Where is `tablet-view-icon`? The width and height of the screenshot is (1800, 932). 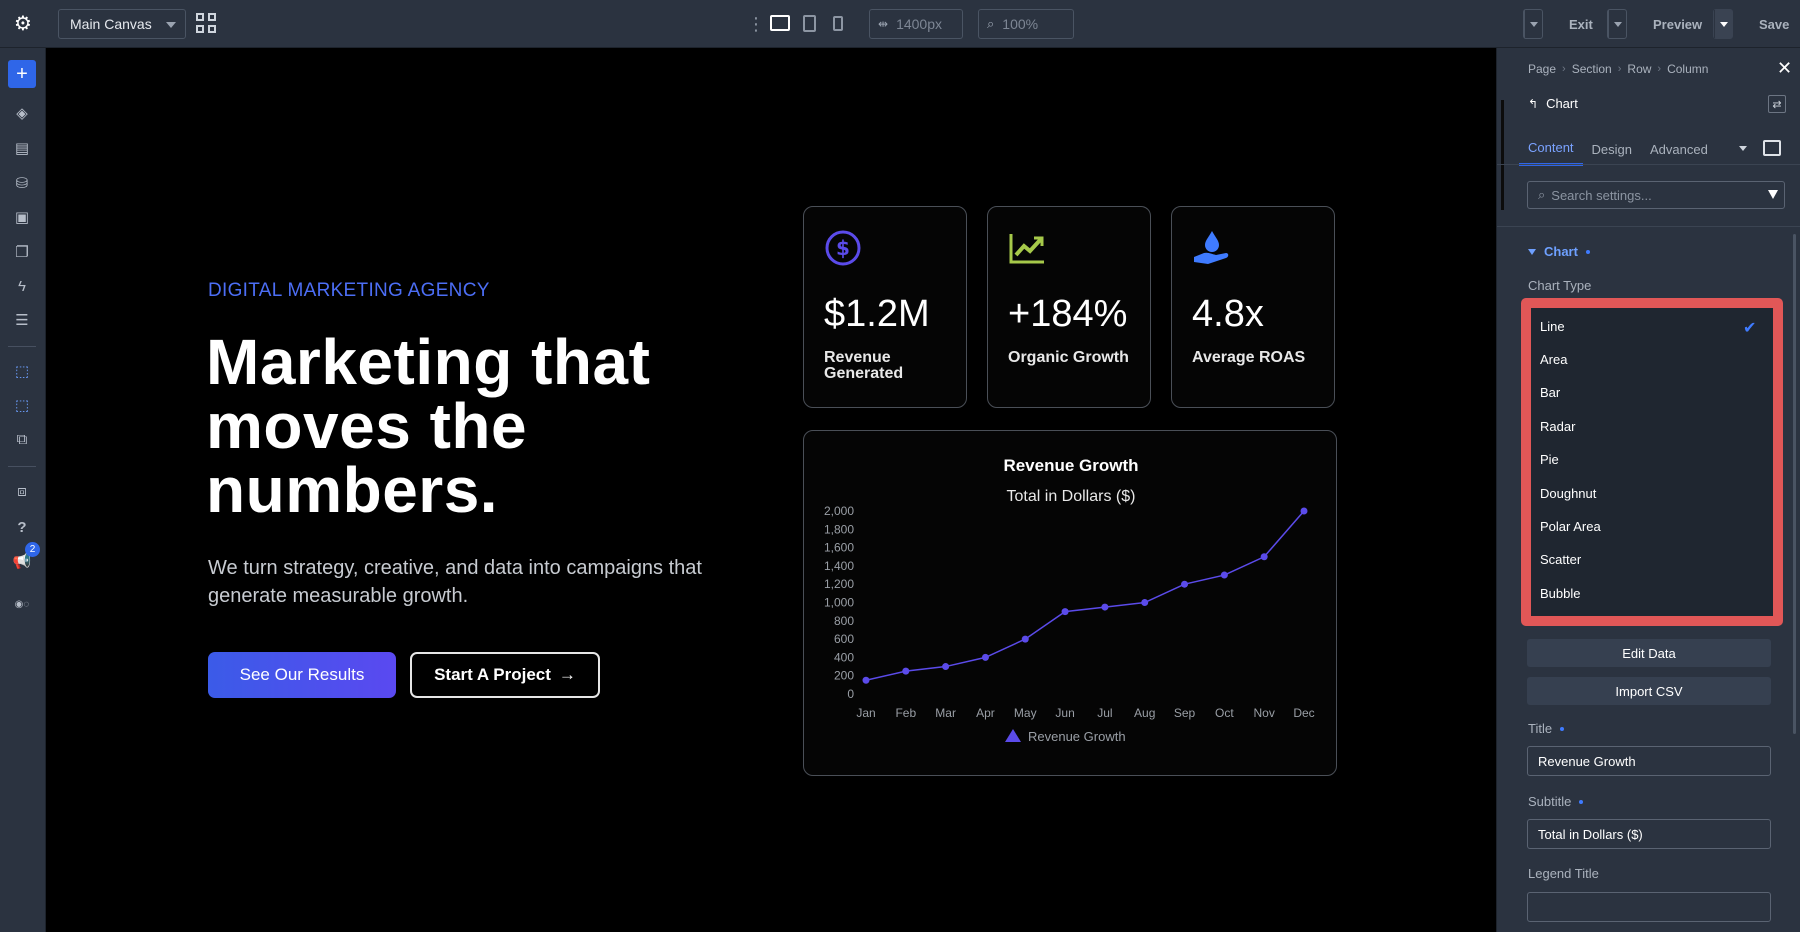 tablet-view-icon is located at coordinates (809, 23).